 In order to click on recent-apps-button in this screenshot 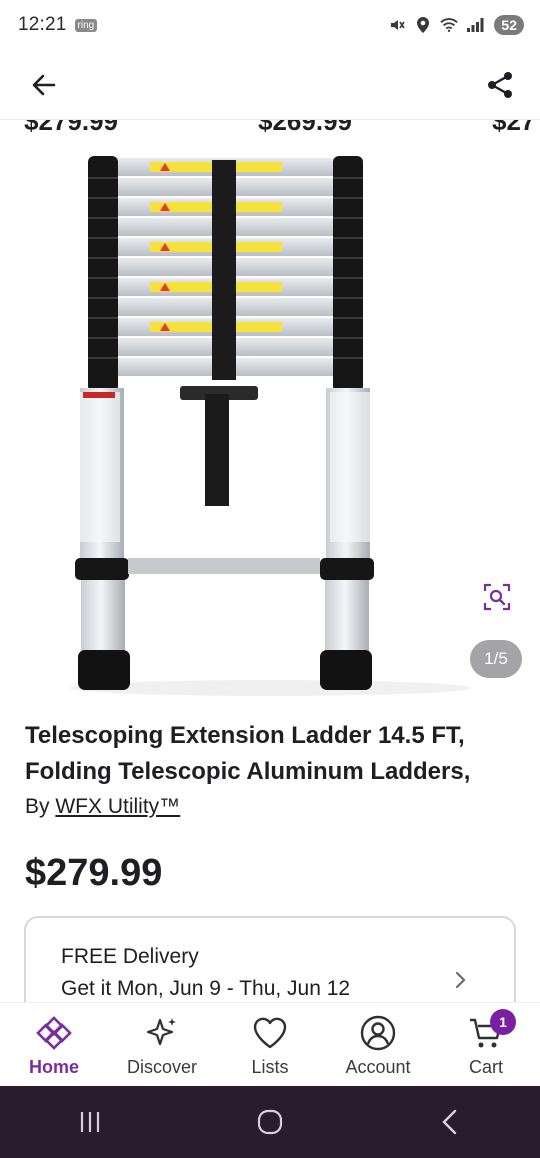, I will do `click(90, 1122)`.